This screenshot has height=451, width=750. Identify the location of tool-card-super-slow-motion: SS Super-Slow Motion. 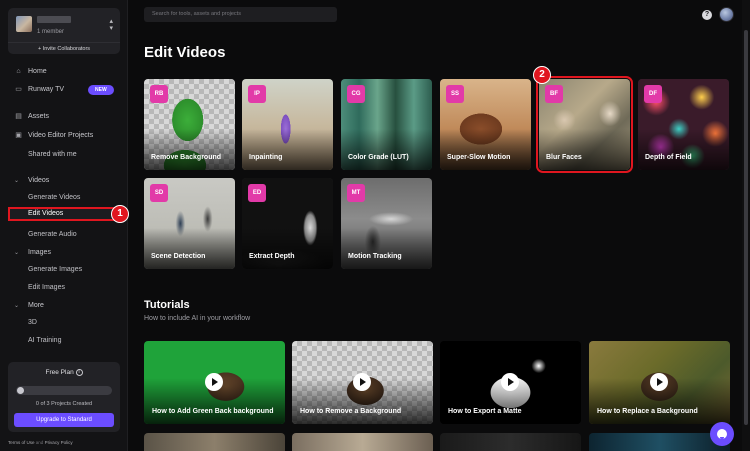
(485, 124).